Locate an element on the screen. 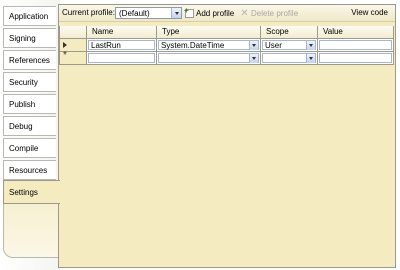 Image resolution: width=400 pixels, height=270 pixels. new-setting-type-cell is located at coordinates (209, 58).